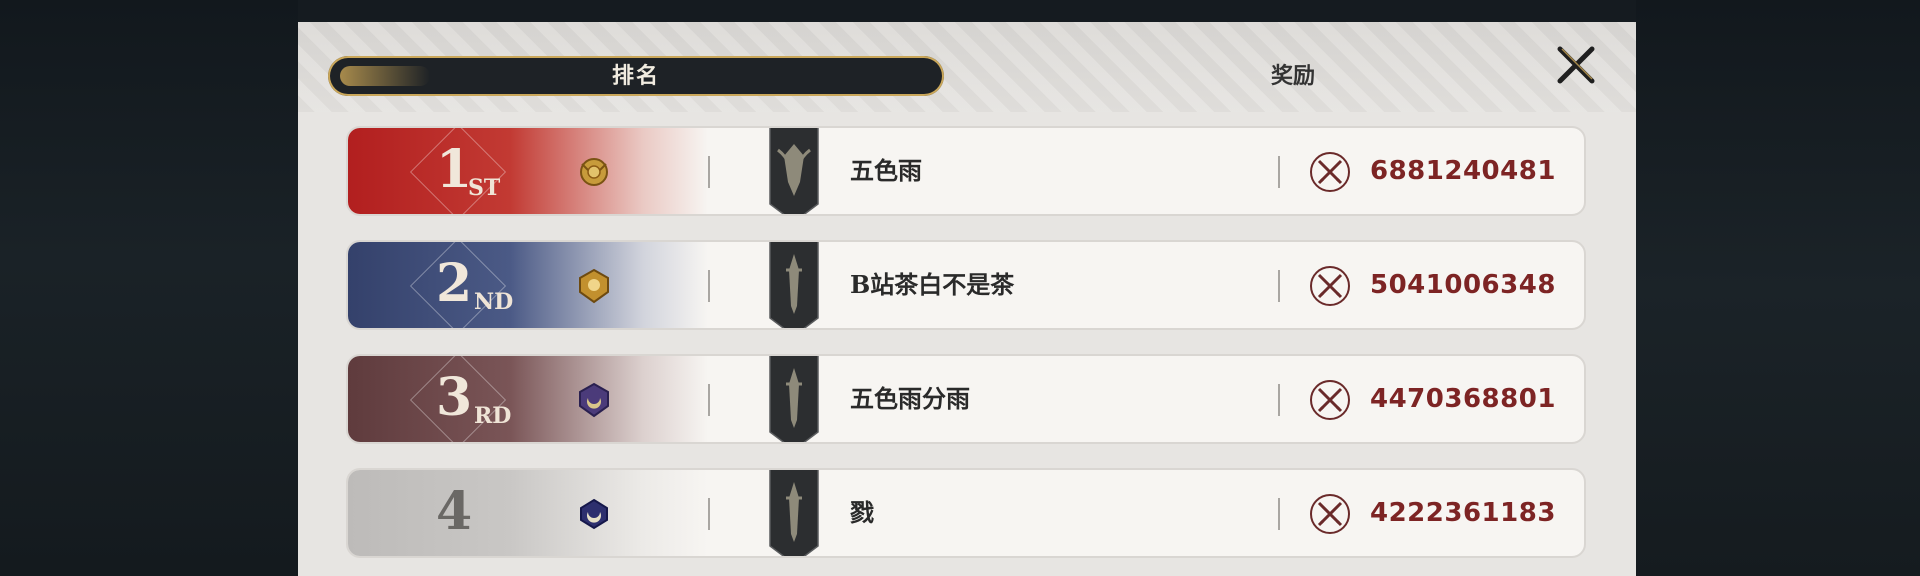  What do you see at coordinates (1463, 171) in the screenshot?
I see `power-value: 6881240481` at bounding box center [1463, 171].